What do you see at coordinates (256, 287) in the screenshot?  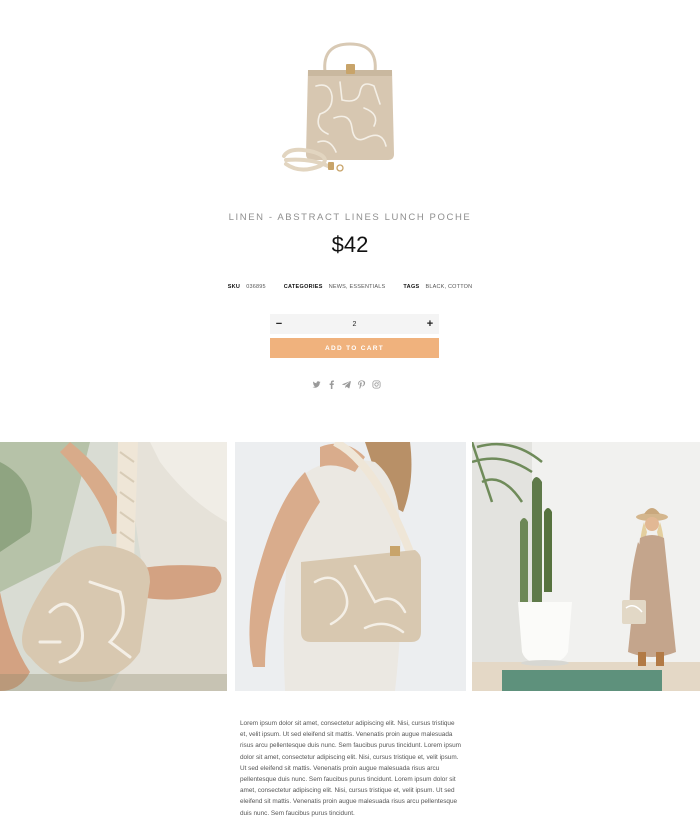 I see `sku-value: 036895` at bounding box center [256, 287].